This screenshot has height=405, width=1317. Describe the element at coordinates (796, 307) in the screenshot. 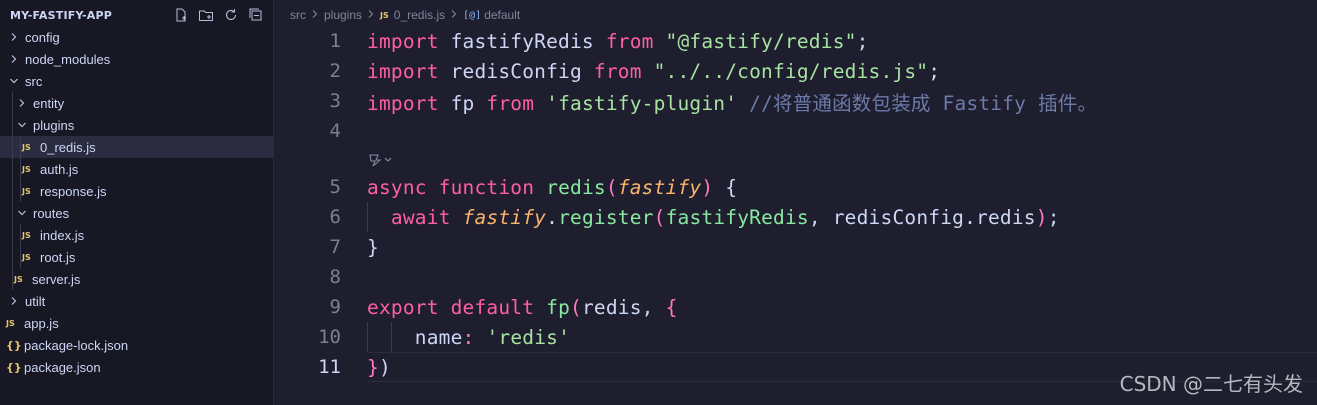

I see `code-line: 9 export default fp(redis, {` at that location.